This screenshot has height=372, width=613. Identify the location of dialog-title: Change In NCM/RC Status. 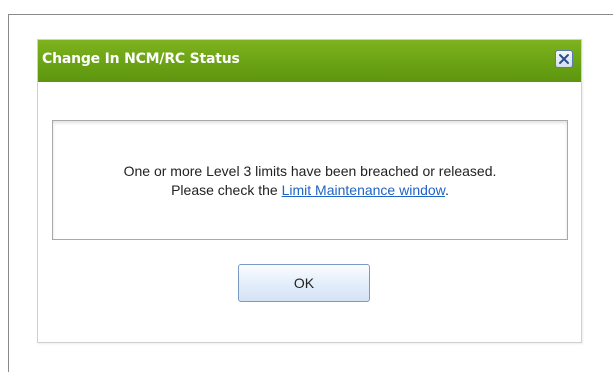
(141, 59).